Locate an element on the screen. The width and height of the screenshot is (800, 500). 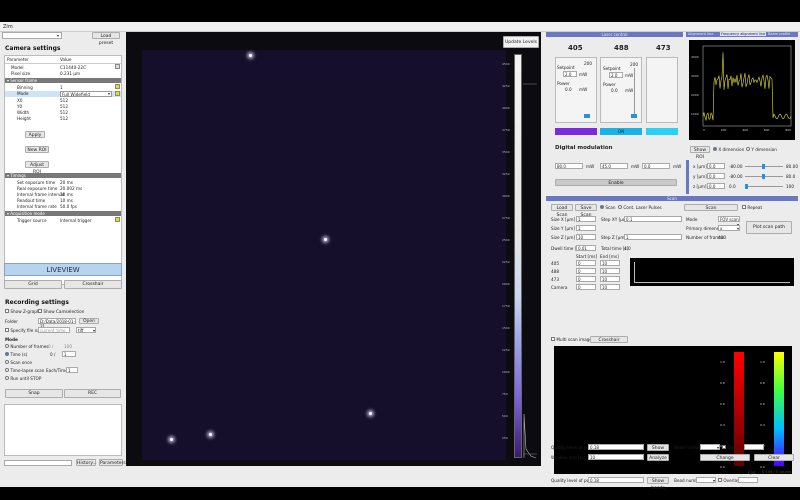
tab-alignment-line: Alignment line is located at coordinates (700, 34).